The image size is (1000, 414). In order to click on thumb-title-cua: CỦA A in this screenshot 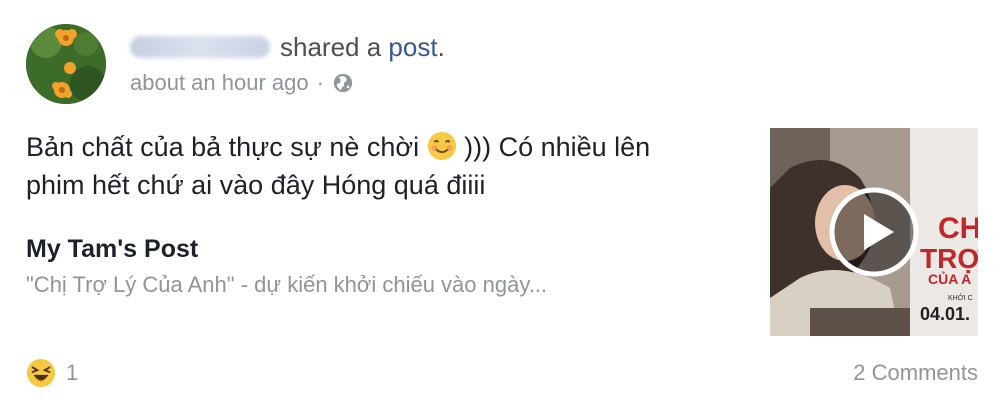, I will do `click(949, 278)`.